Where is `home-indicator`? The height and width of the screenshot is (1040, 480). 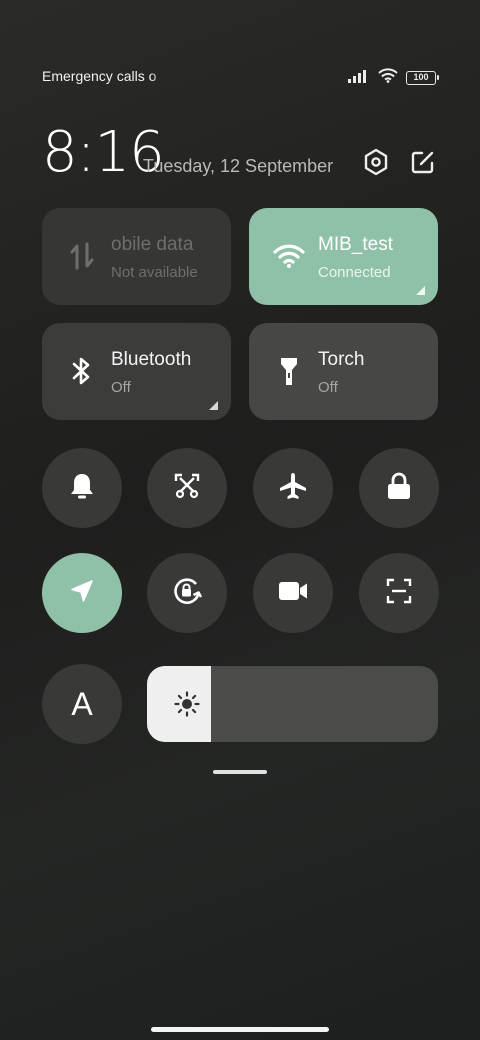
home-indicator is located at coordinates (240, 1029).